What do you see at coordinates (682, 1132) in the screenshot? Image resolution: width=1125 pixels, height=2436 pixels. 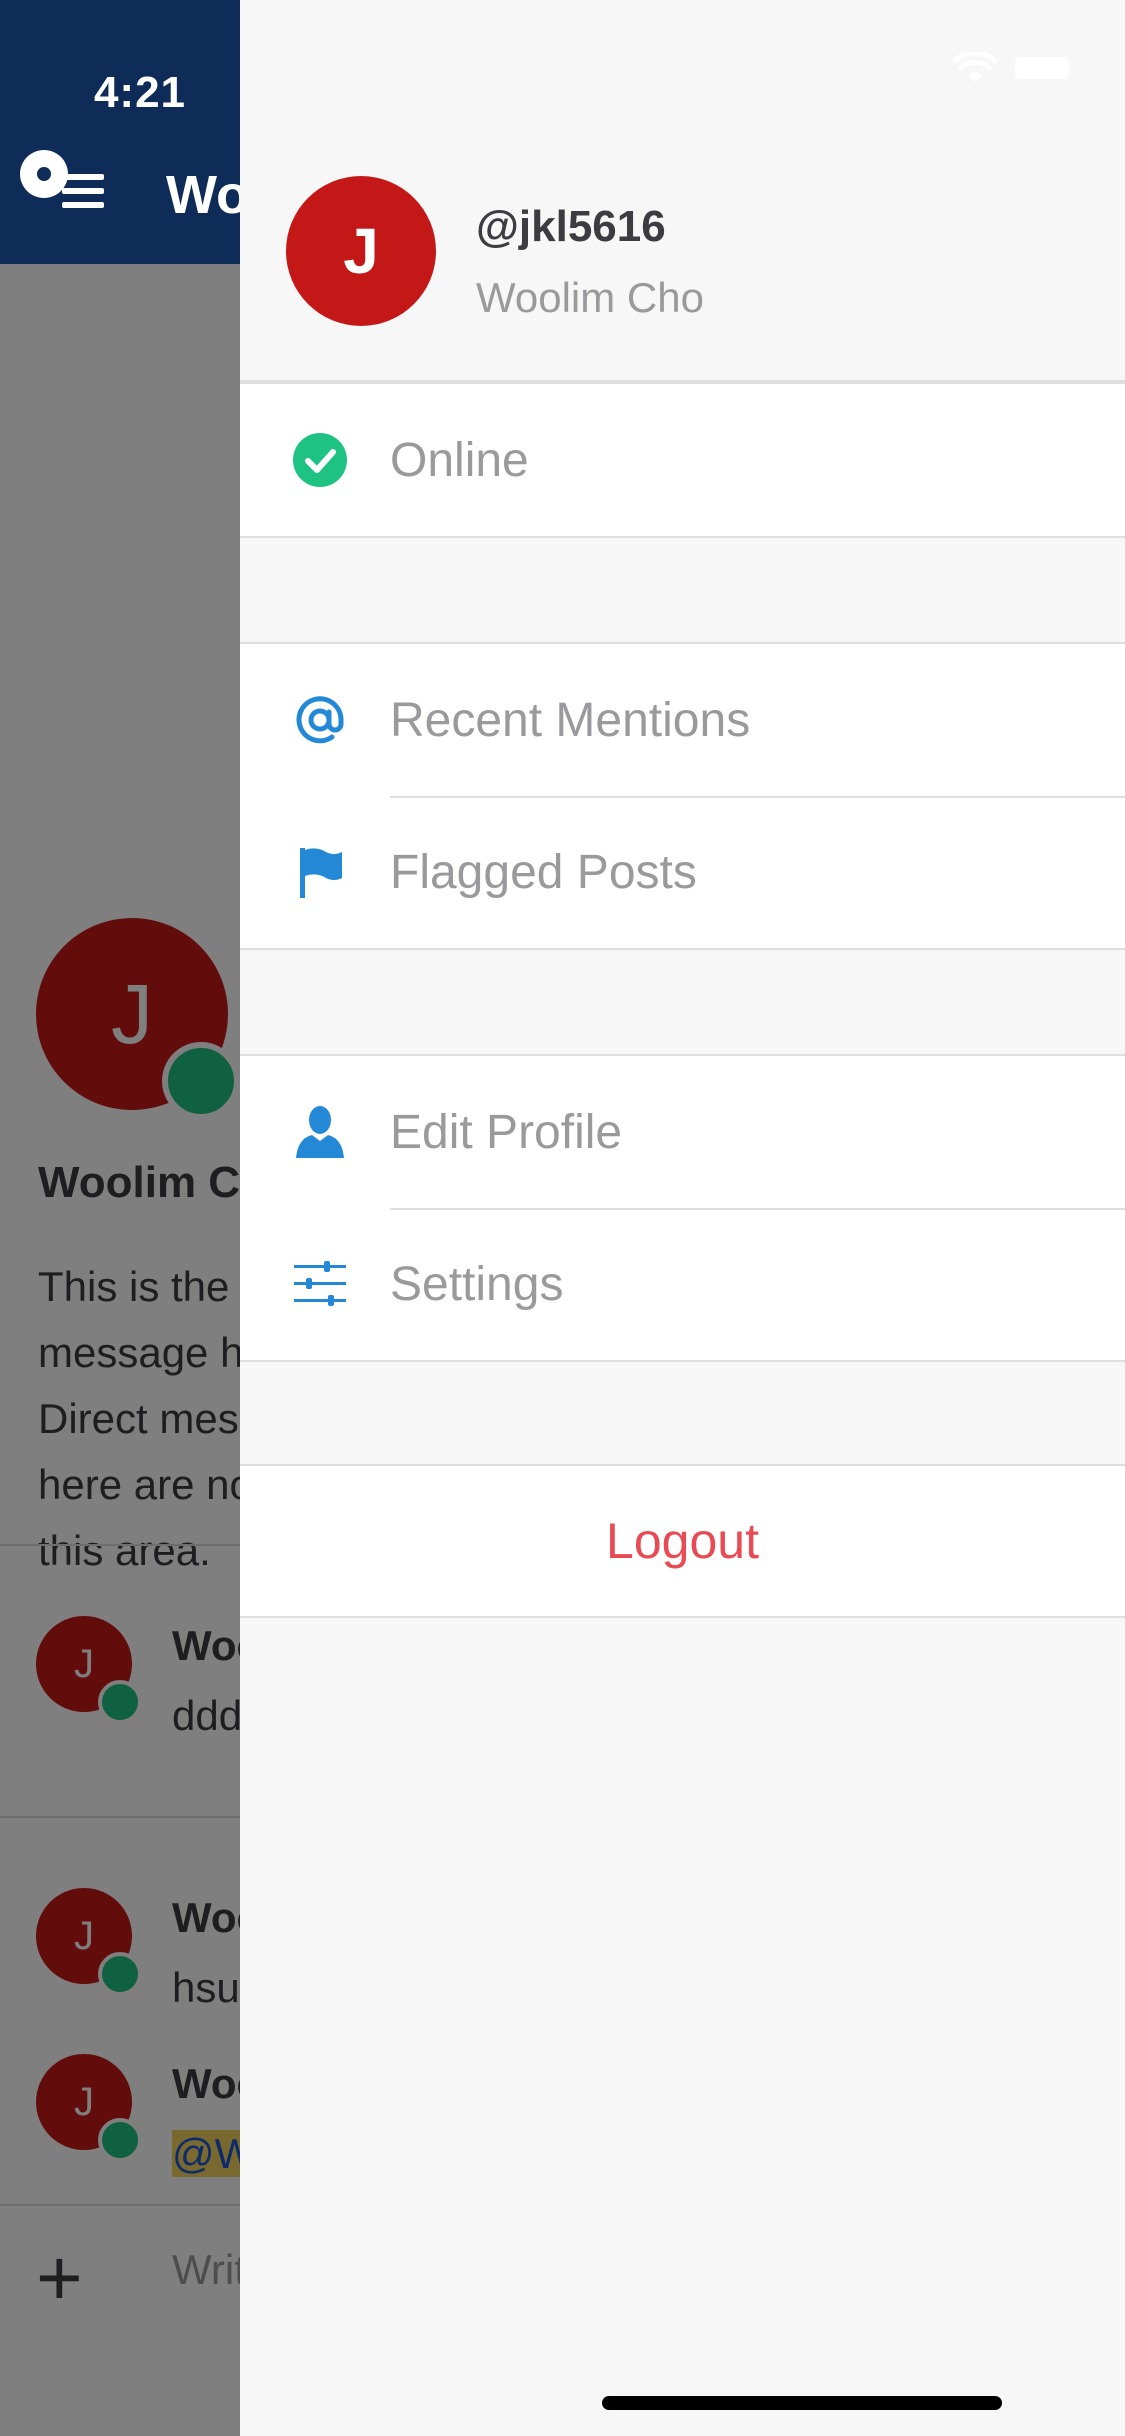 I see `menu-item-edit-profile: Edit Profile` at bounding box center [682, 1132].